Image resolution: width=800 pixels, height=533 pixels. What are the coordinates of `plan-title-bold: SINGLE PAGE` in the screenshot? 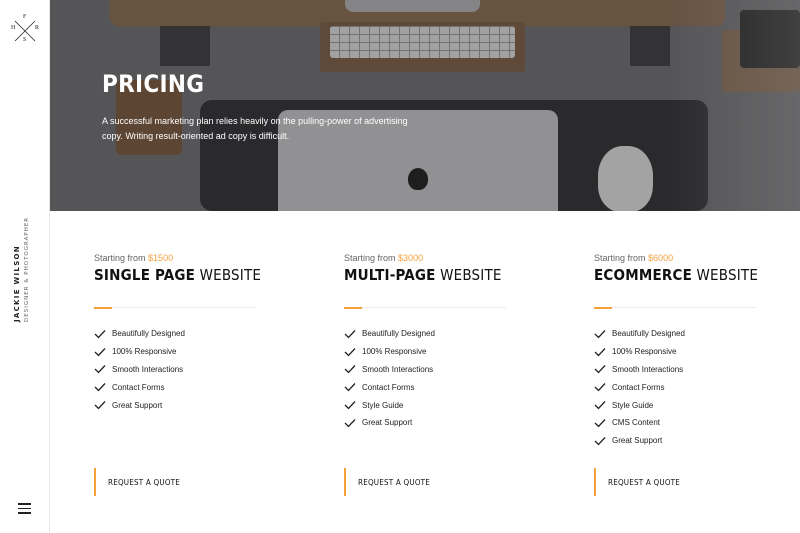 It's located at (145, 275).